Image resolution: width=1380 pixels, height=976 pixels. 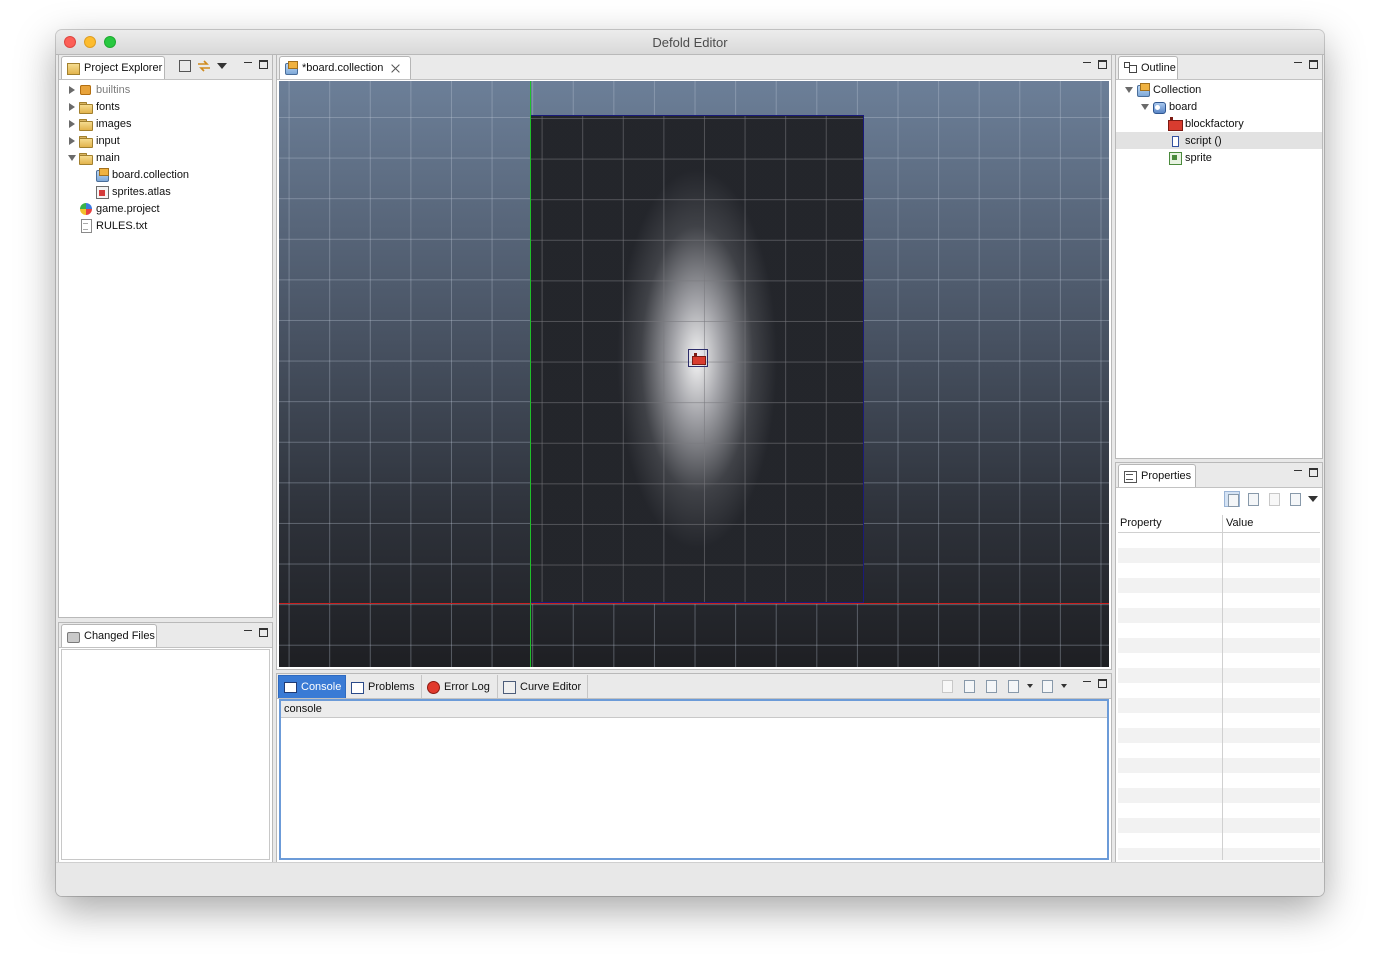 I want to click on tree-item: Collection, so click(x=1219, y=89).